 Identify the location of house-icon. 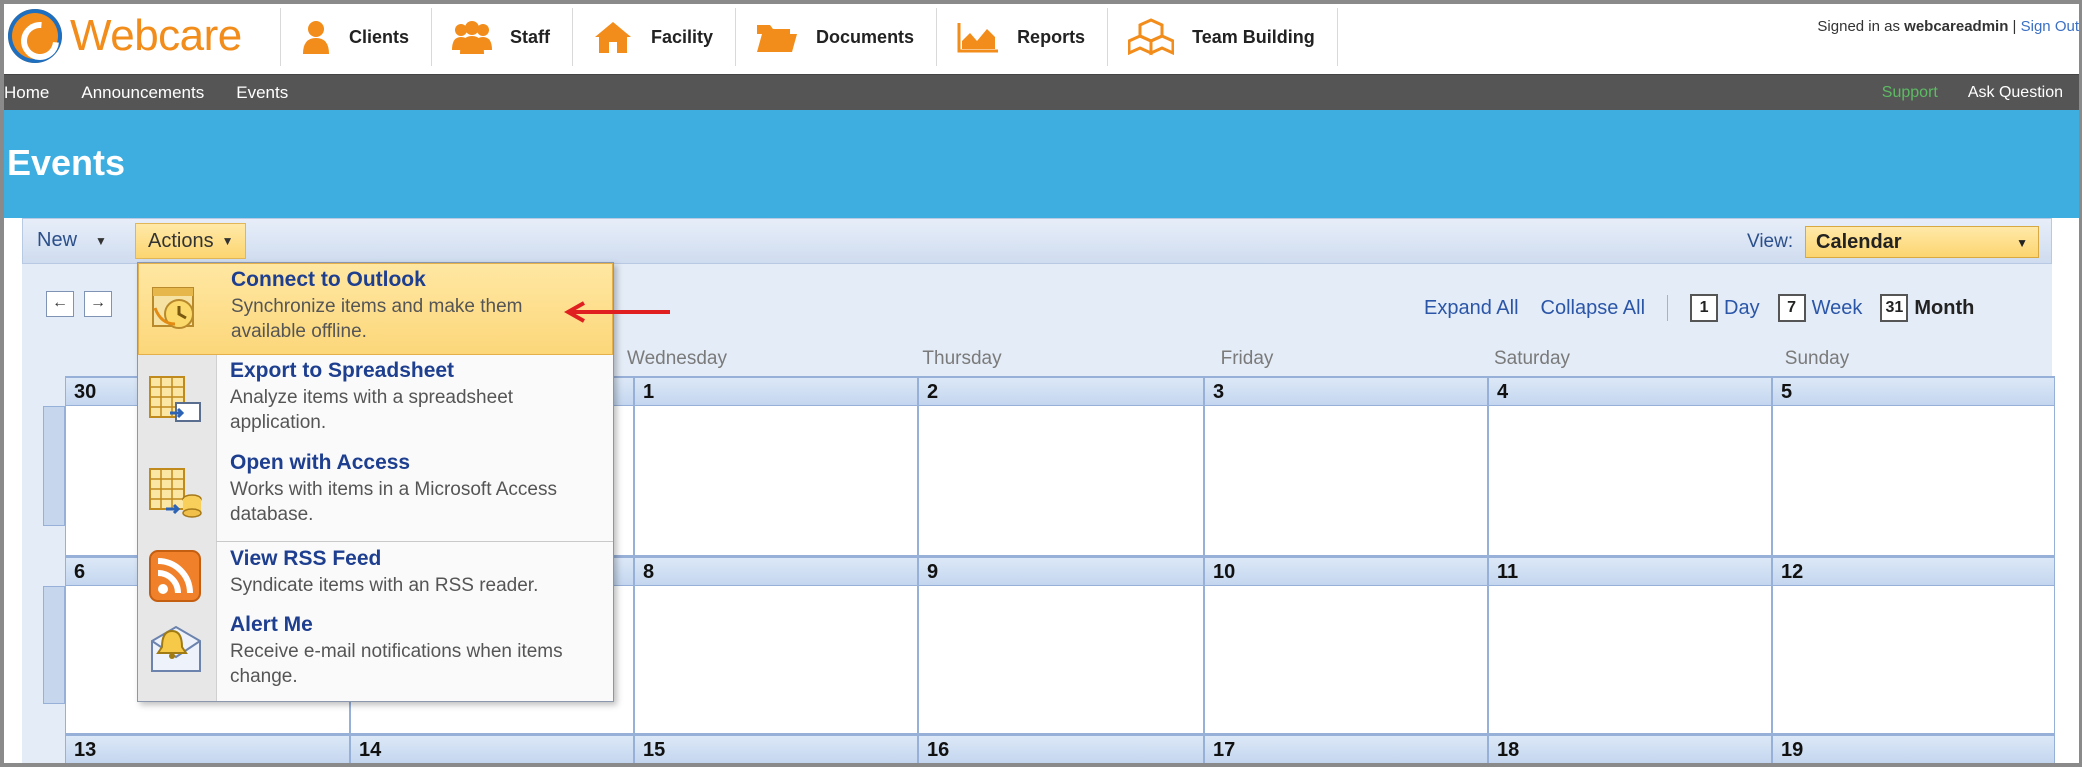
(613, 37).